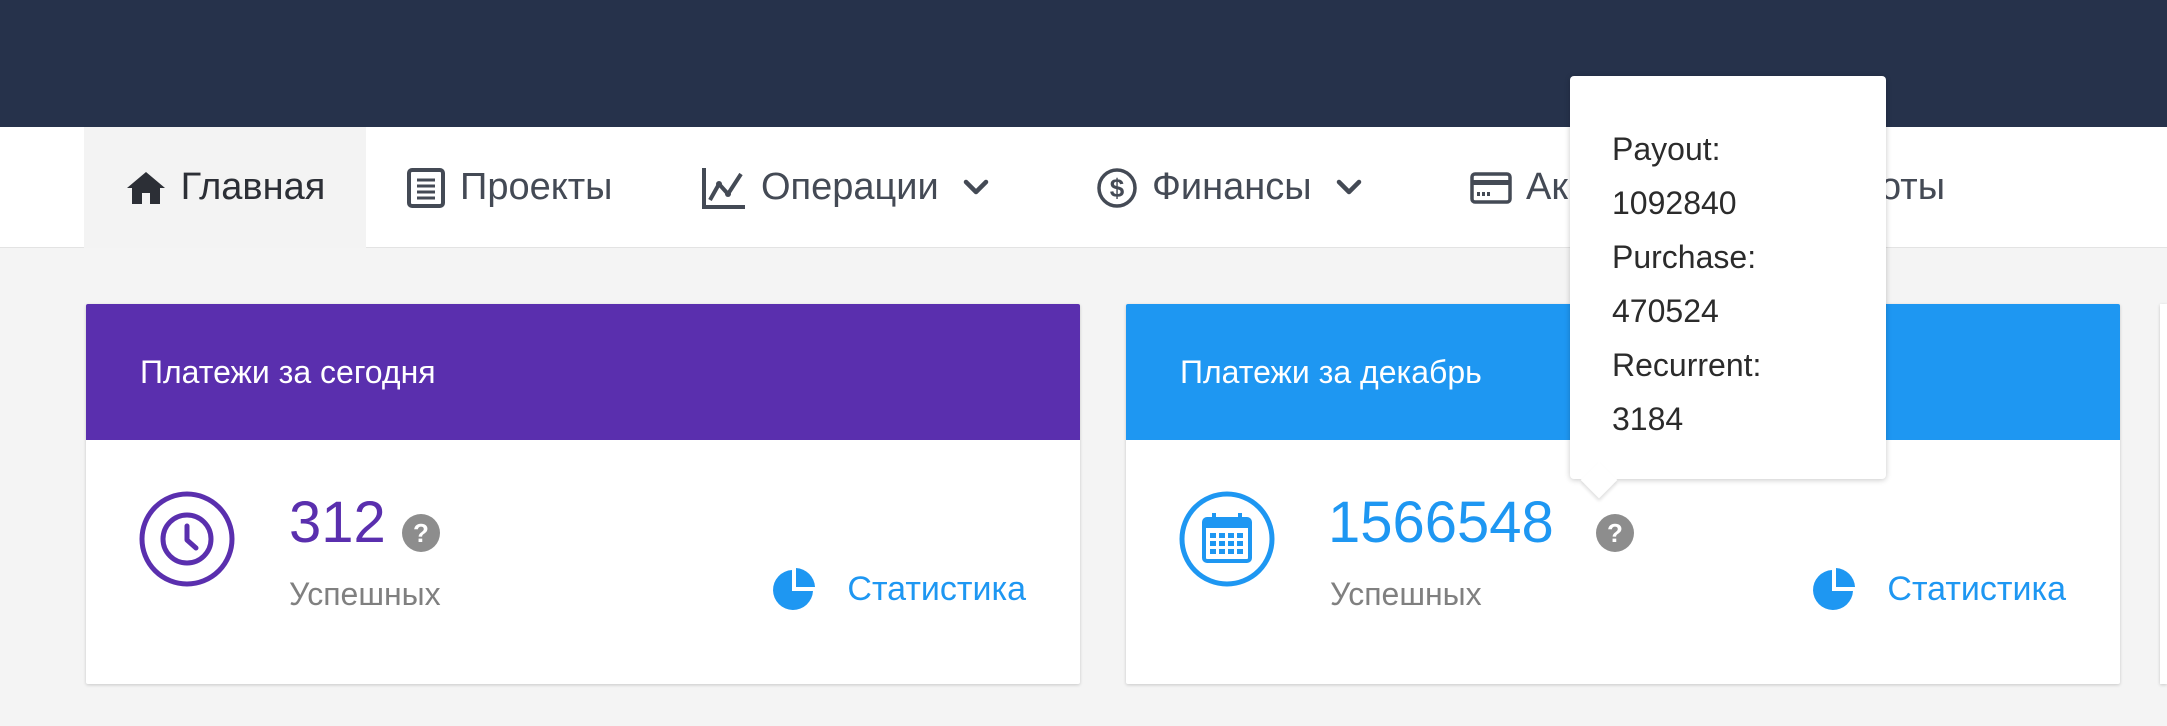  What do you see at coordinates (536, 187) in the screenshot?
I see `nav-label-projects: Проекты` at bounding box center [536, 187].